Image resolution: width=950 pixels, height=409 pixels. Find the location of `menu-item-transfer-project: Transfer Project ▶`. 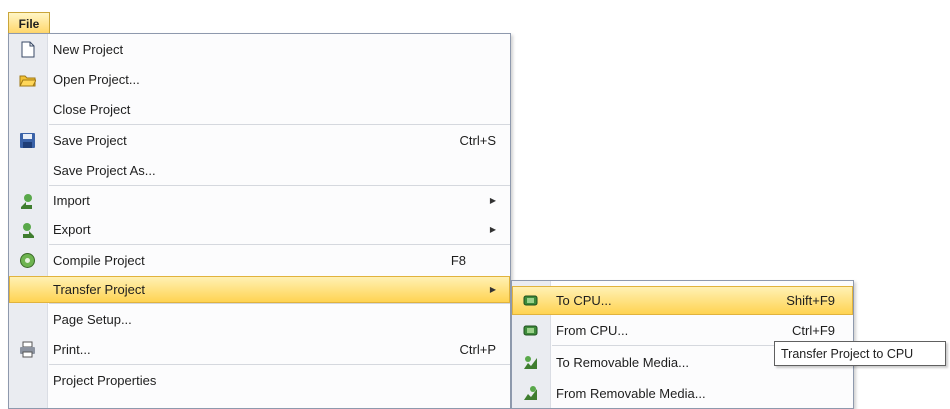

menu-item-transfer-project: Transfer Project ▶ is located at coordinates (259, 289).